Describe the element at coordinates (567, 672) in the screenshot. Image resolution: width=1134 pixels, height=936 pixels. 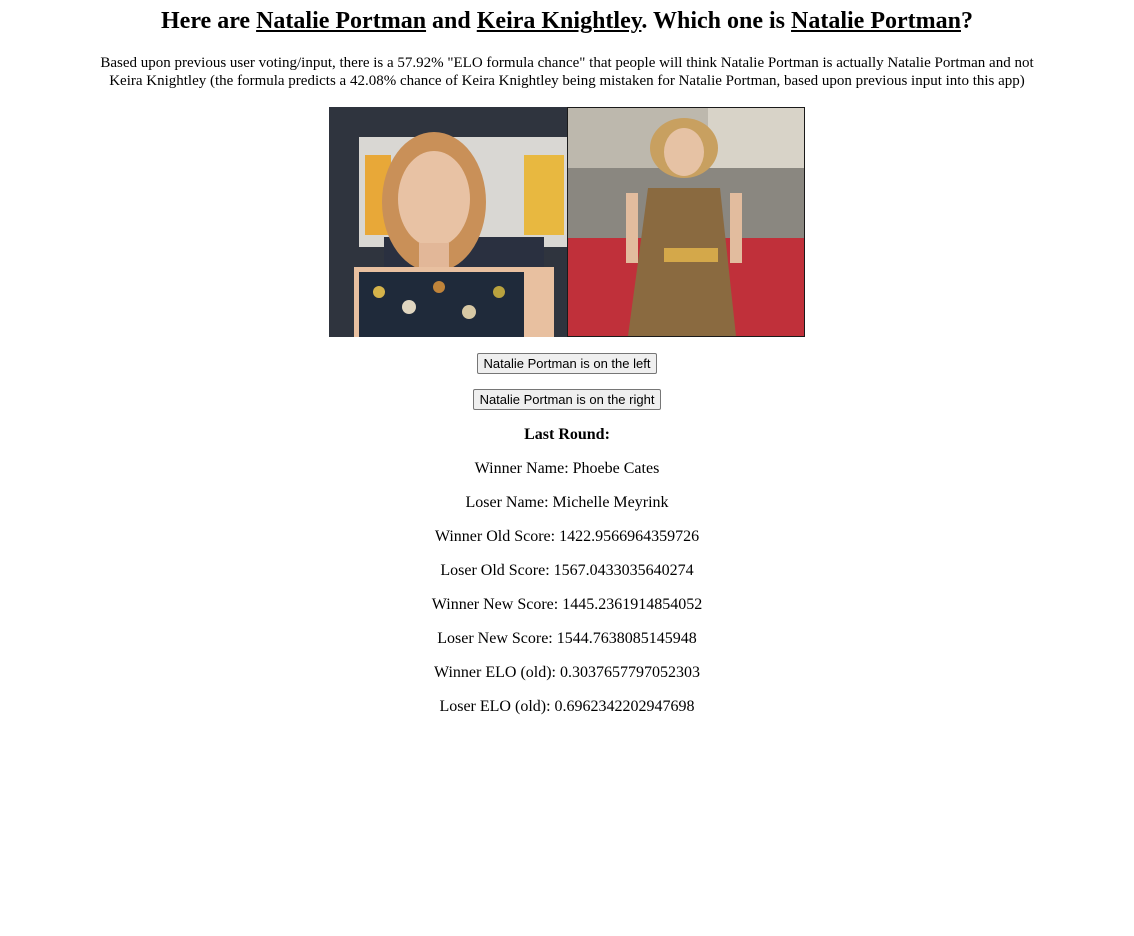
I see `winner-elo-old: Winner ELO (old): 0.3037657797052303` at that location.